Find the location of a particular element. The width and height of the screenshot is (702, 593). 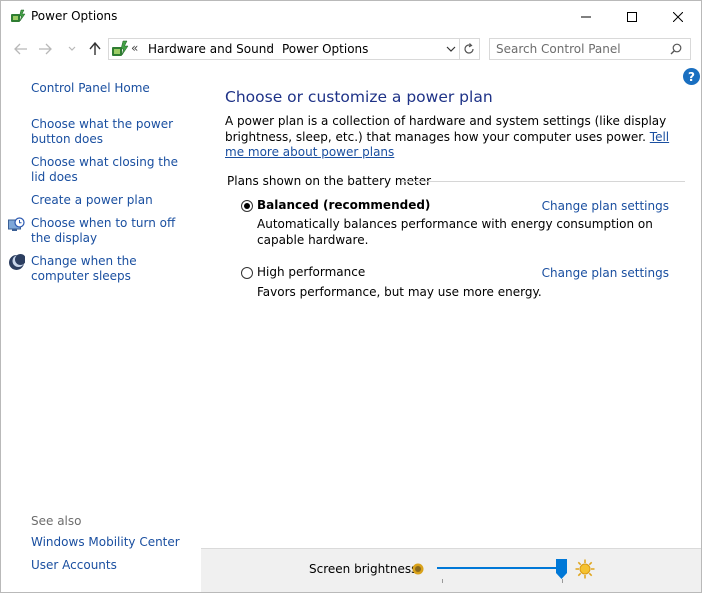

help-icon: ? is located at coordinates (691, 76).